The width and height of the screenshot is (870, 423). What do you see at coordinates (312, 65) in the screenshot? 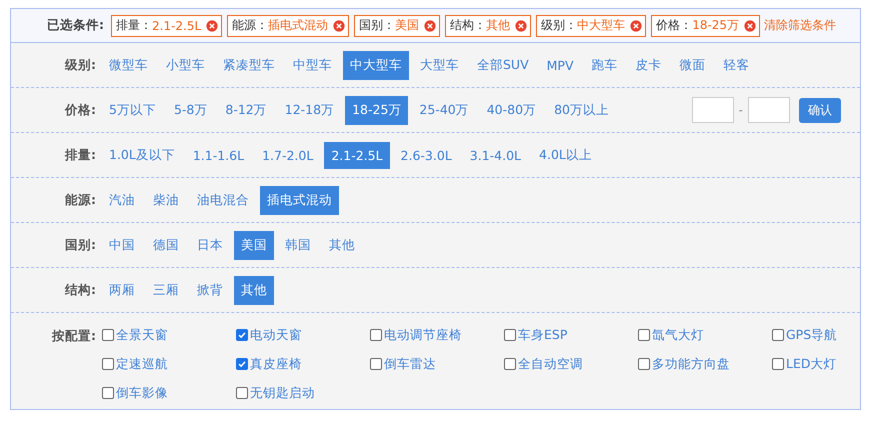
I see `filter-option: 中型车` at bounding box center [312, 65].